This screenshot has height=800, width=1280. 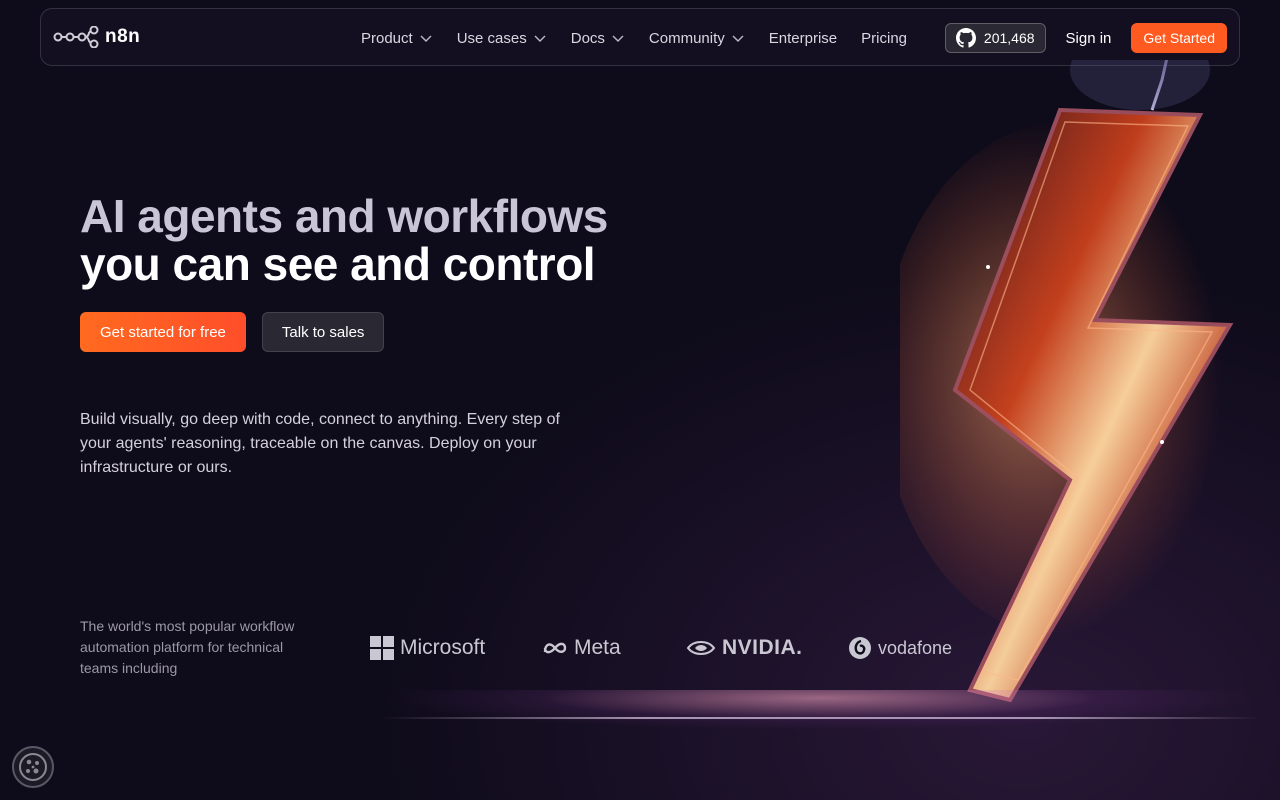 What do you see at coordinates (860, 648) in the screenshot?
I see `vodafone-icon` at bounding box center [860, 648].